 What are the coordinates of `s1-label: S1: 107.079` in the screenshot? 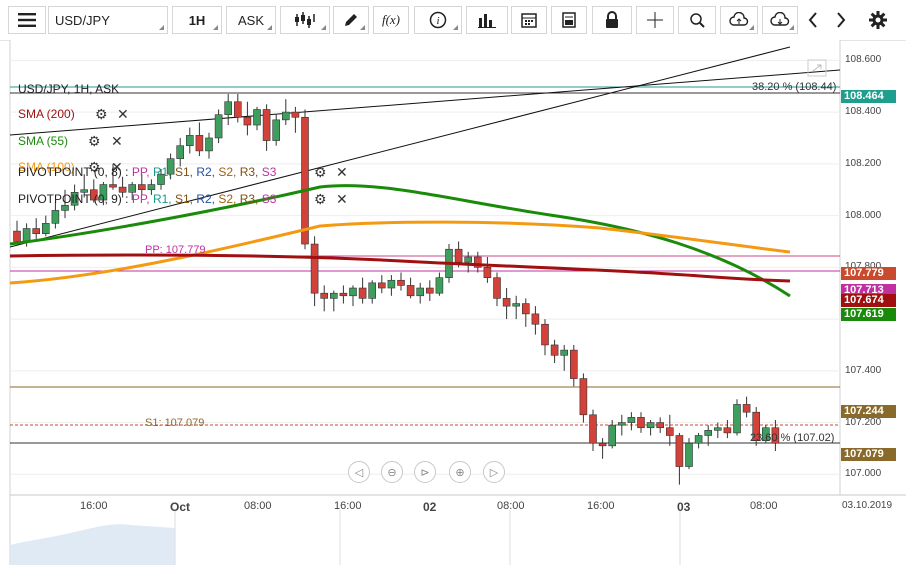 It's located at (174, 423).